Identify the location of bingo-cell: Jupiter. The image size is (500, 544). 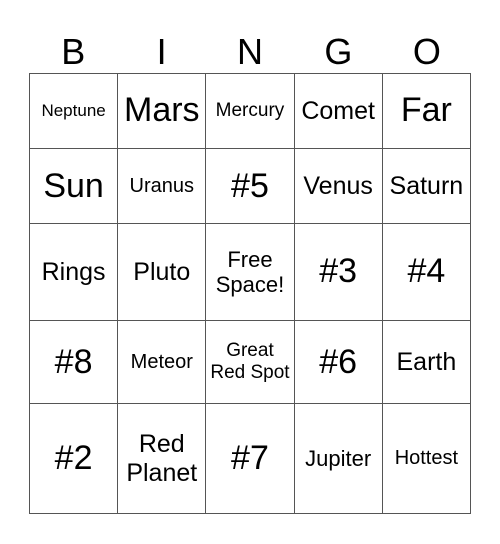
(338, 458).